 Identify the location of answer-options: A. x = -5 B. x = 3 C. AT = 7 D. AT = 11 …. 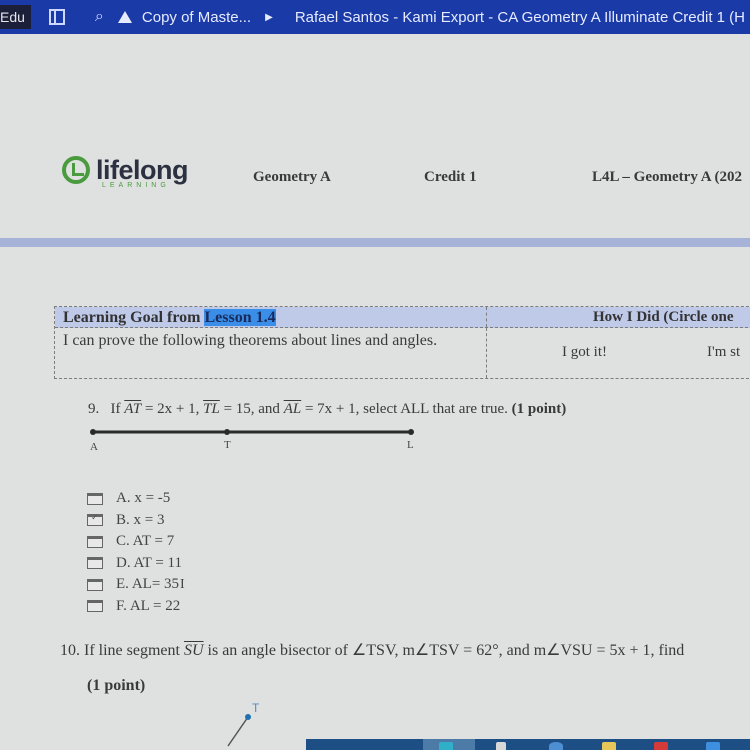
(136, 552).